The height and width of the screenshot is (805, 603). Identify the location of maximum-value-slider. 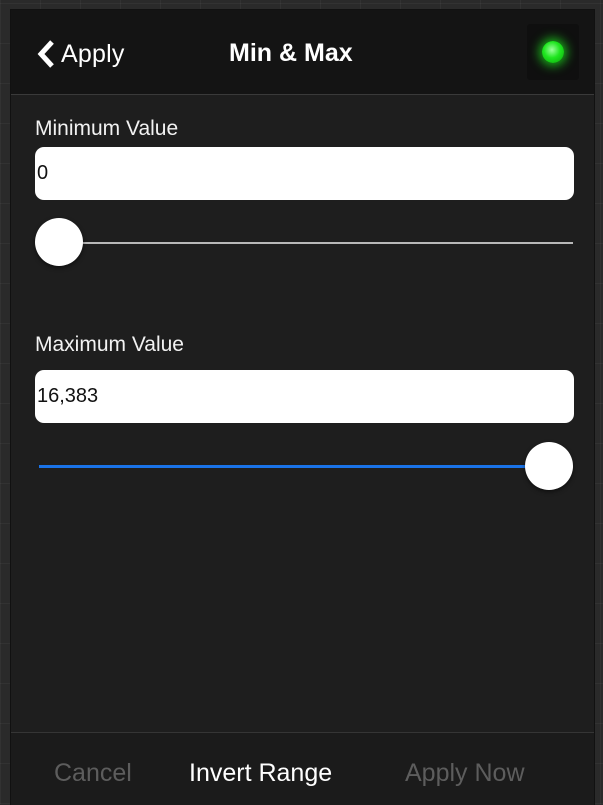
(304, 467).